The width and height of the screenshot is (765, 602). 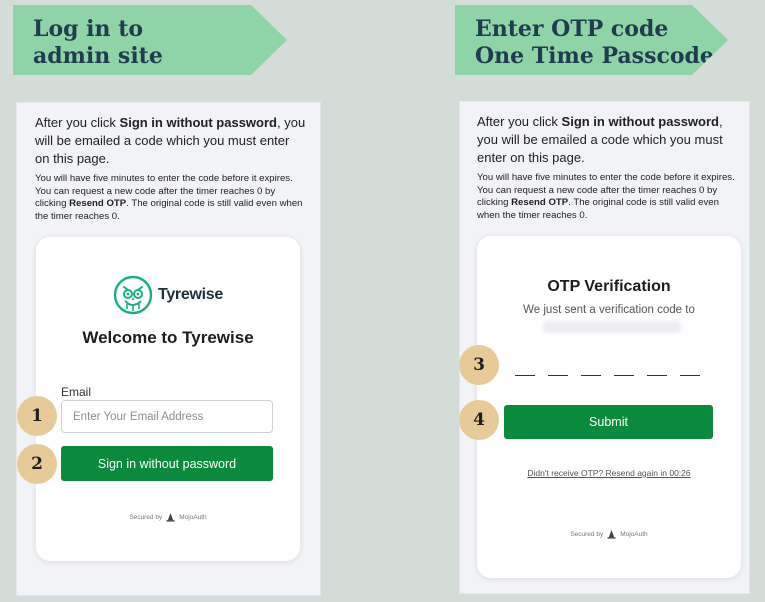 I want to click on sign-in-without-password-button: Sign in without password, so click(x=167, y=463).